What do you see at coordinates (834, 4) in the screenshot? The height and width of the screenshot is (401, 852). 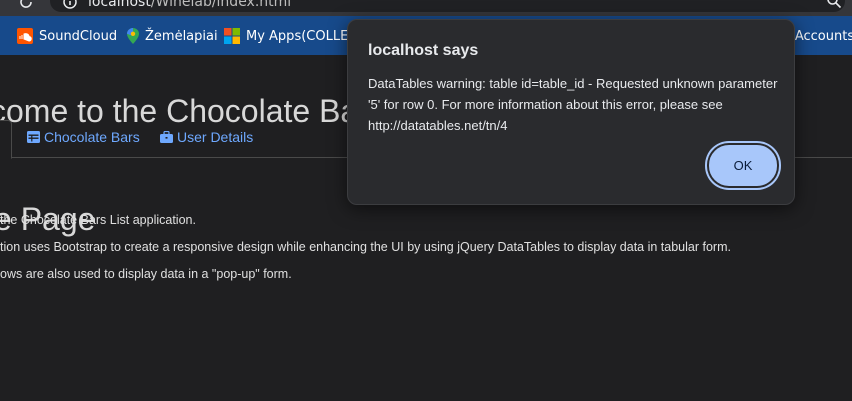 I see `search-icon` at bounding box center [834, 4].